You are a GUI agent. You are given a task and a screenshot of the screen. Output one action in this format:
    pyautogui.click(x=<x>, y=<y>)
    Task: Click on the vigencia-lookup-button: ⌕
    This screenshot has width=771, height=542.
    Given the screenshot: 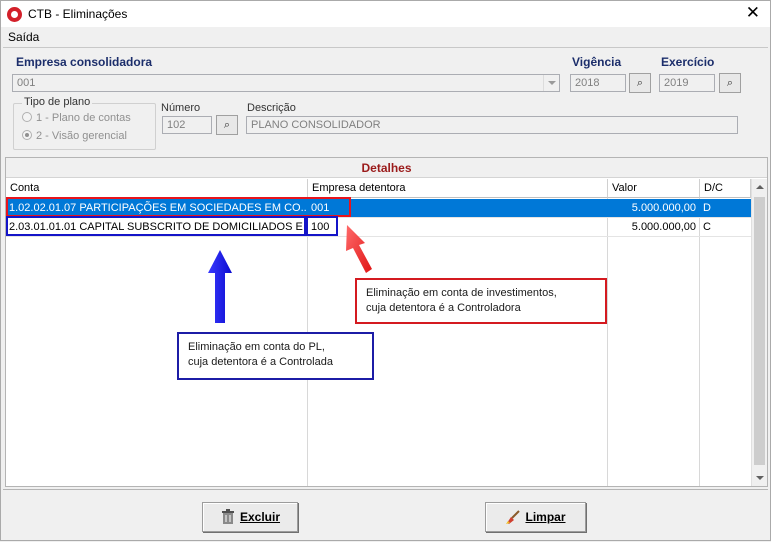 What is the action you would take?
    pyautogui.click(x=640, y=83)
    